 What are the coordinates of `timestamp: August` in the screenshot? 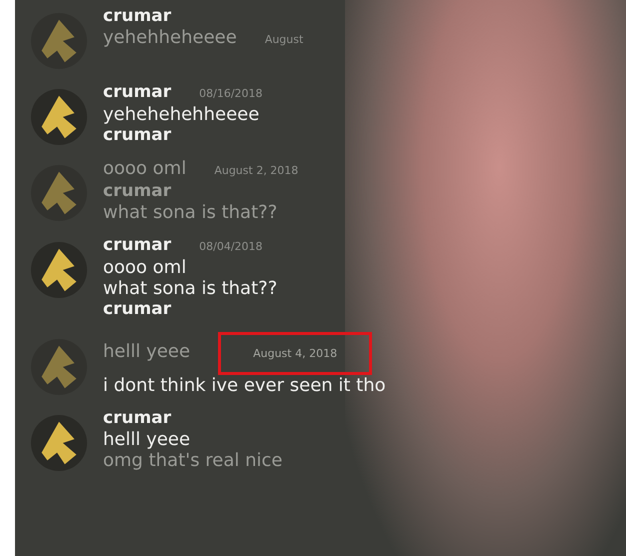 It's located at (284, 40).